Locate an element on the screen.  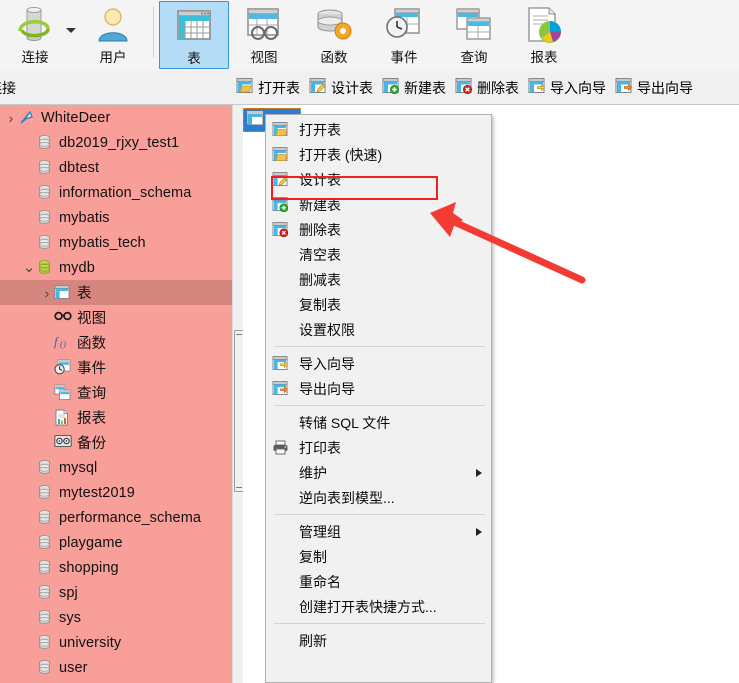
menu-item-复制表: 复制表 is located at coordinates (378, 304).